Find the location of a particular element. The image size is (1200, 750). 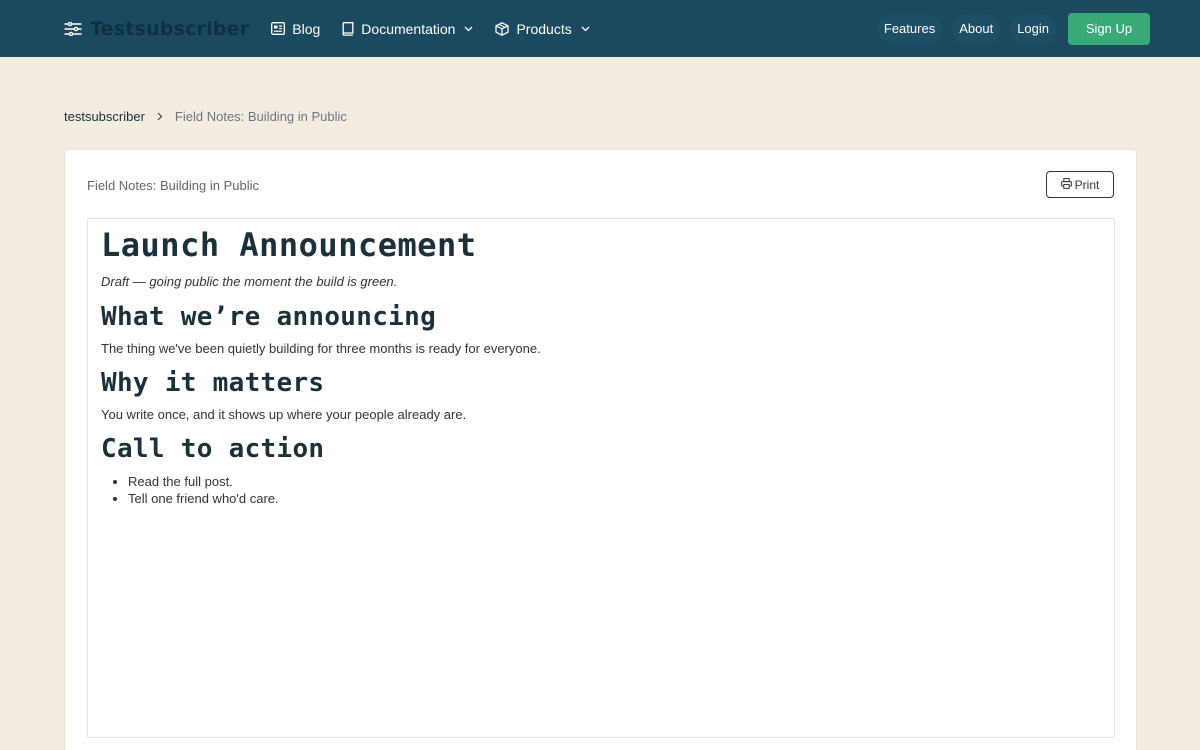

brand: Testsubscriber is located at coordinates (156, 29).